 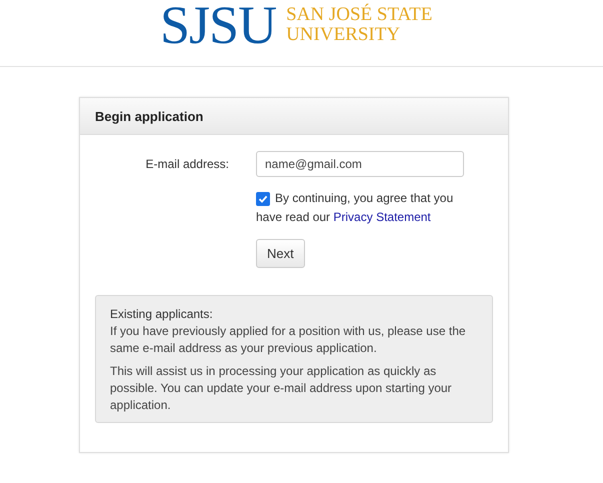 I want to click on next-button: Next, so click(x=280, y=253).